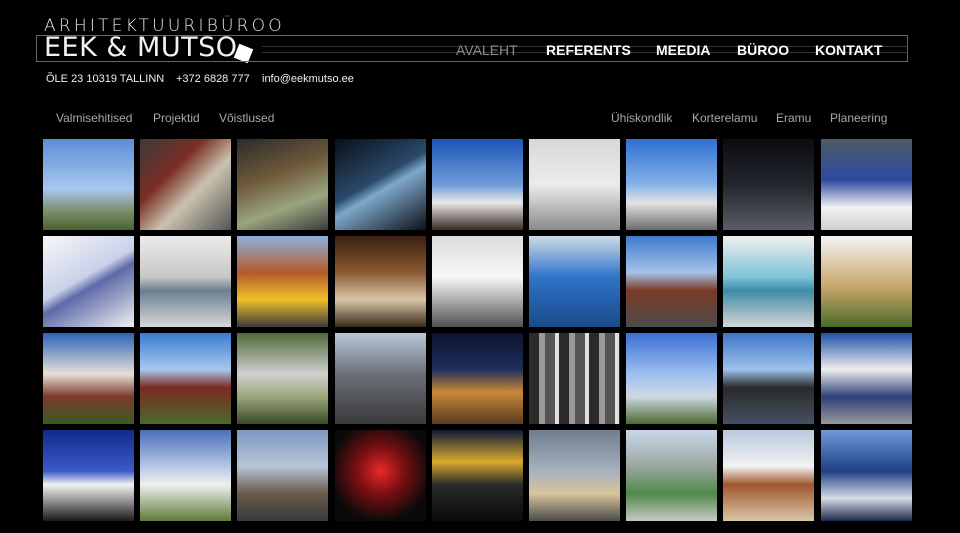 This screenshot has width=960, height=533. Describe the element at coordinates (477, 184) in the screenshot. I see `project-thumbnail-zigzag-roof-building` at that location.